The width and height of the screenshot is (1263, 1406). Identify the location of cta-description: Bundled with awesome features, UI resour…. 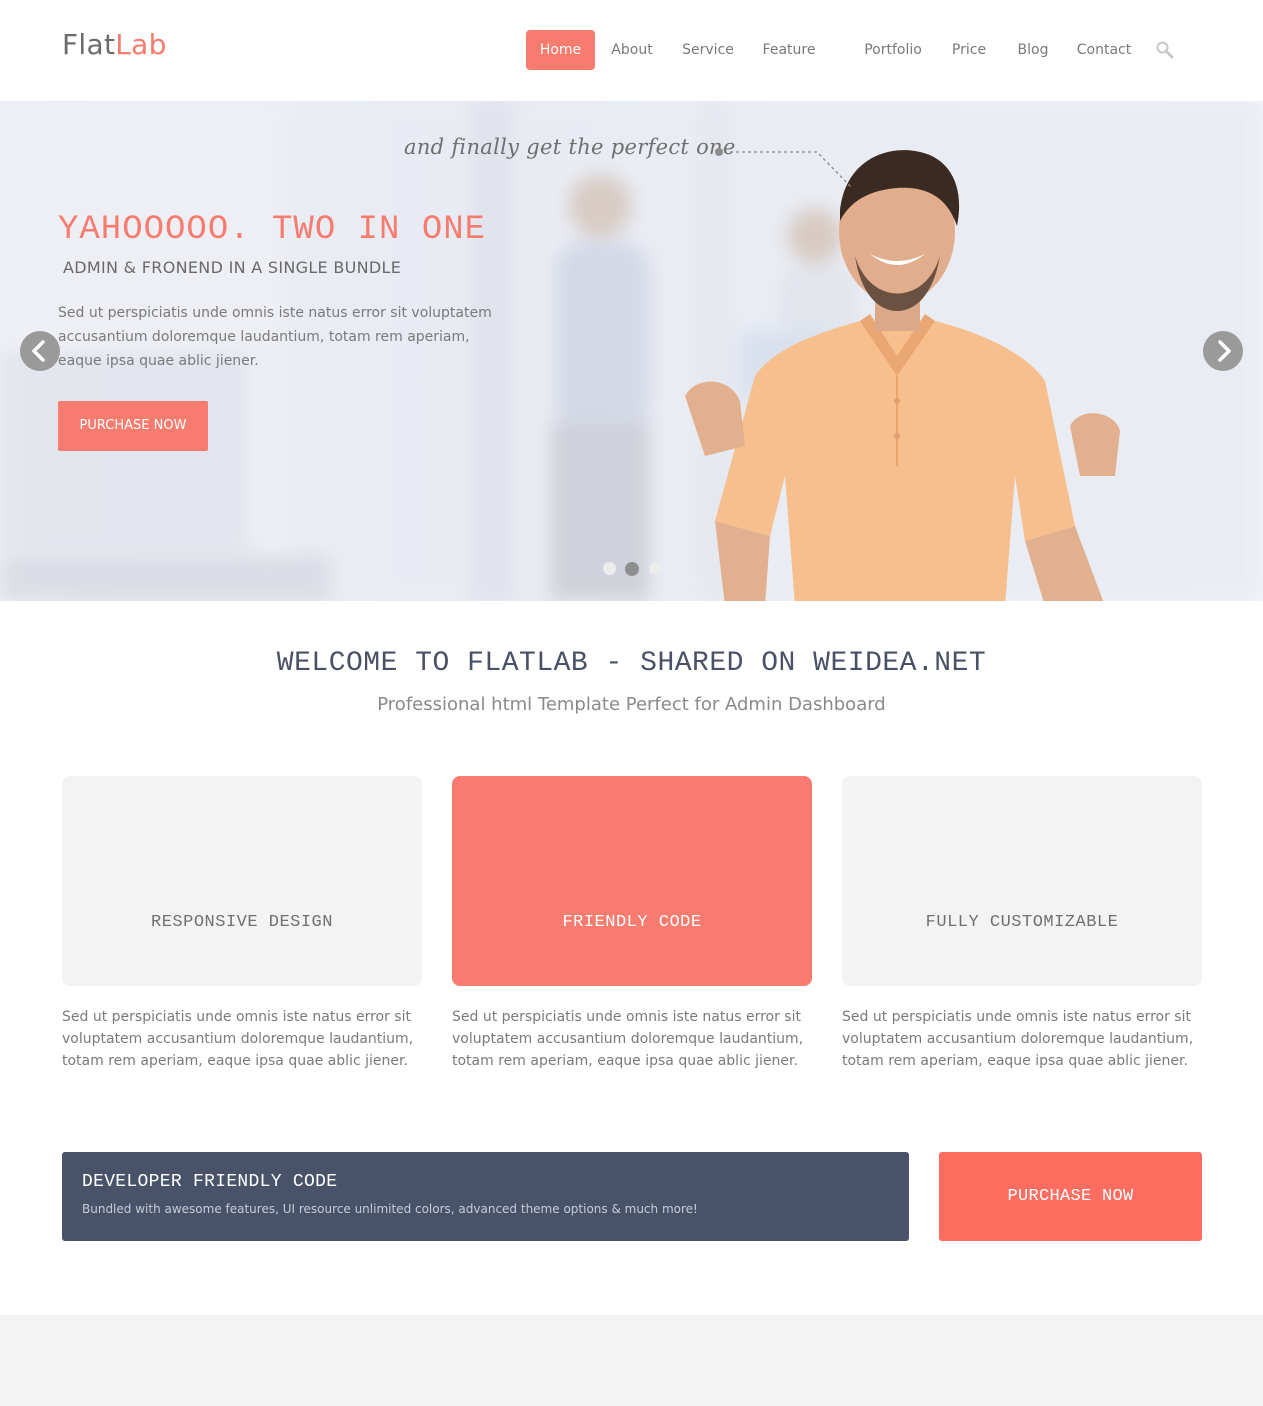
(390, 1209).